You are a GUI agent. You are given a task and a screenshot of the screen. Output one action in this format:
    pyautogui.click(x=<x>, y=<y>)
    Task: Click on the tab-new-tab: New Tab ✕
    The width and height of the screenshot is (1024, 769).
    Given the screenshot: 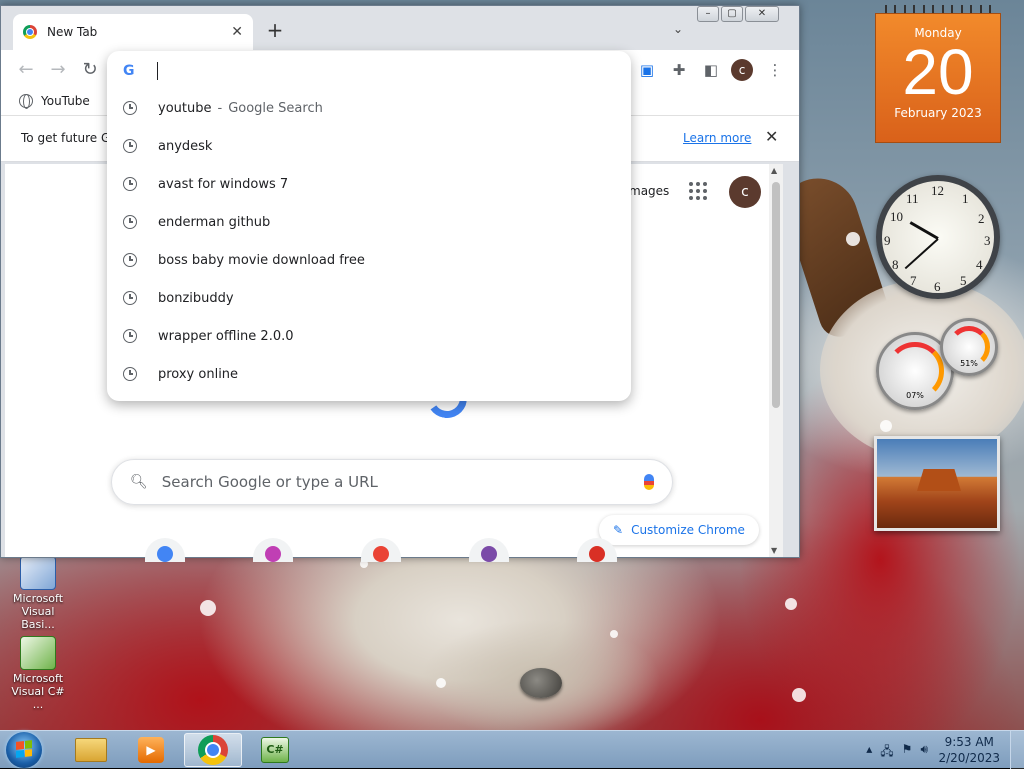 What is the action you would take?
    pyautogui.click(x=133, y=32)
    